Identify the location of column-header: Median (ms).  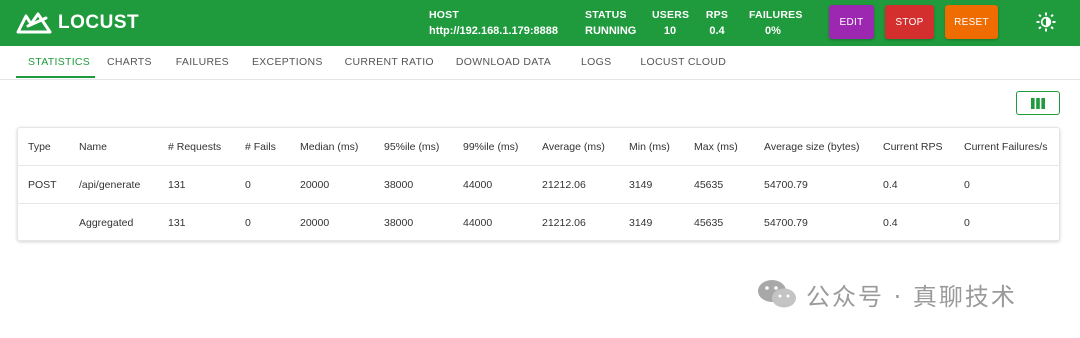
(329, 147).